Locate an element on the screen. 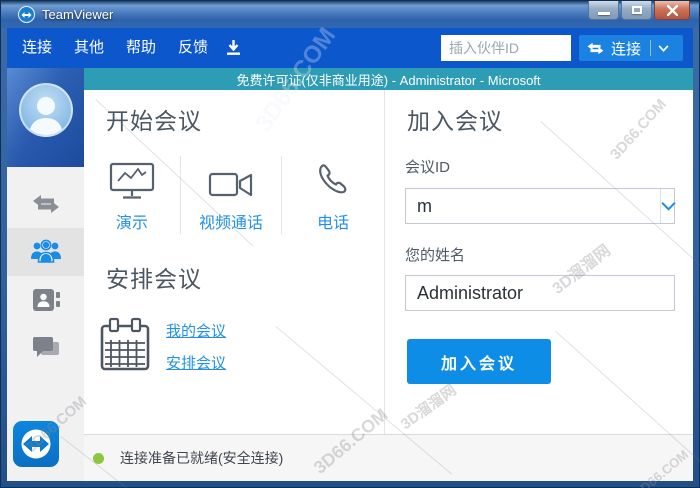  status-bar: 连接准备已就绪(安全连接) is located at coordinates (388, 457).